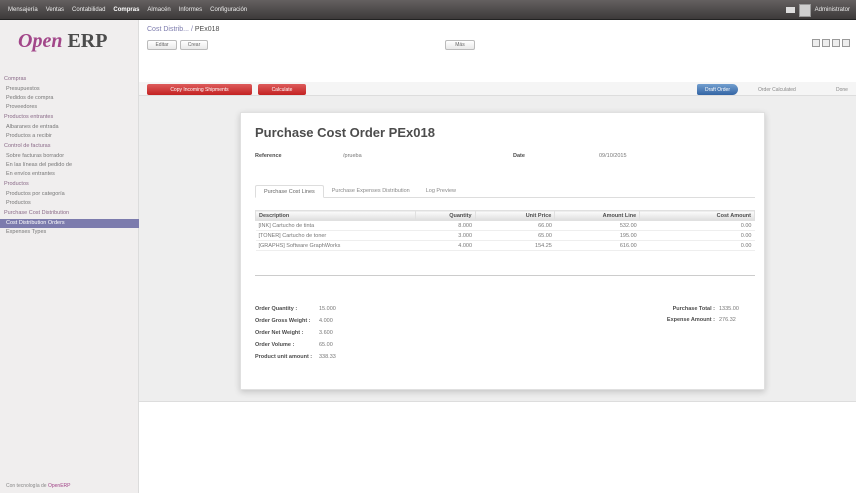 The height and width of the screenshot is (493, 856). What do you see at coordinates (597, 215) in the screenshot?
I see `column-amount-line: Amount Line` at bounding box center [597, 215].